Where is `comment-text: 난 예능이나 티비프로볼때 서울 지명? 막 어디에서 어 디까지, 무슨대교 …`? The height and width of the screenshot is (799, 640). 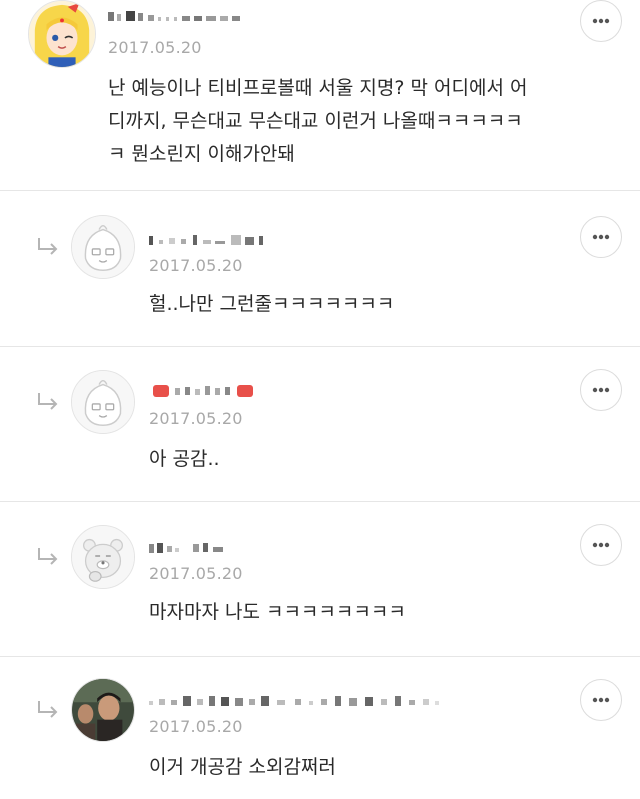 comment-text: 난 예능이나 티비프로볼때 서울 지명? 막 어디에서 어 디까지, 무슨대교 … is located at coordinates (358, 121).